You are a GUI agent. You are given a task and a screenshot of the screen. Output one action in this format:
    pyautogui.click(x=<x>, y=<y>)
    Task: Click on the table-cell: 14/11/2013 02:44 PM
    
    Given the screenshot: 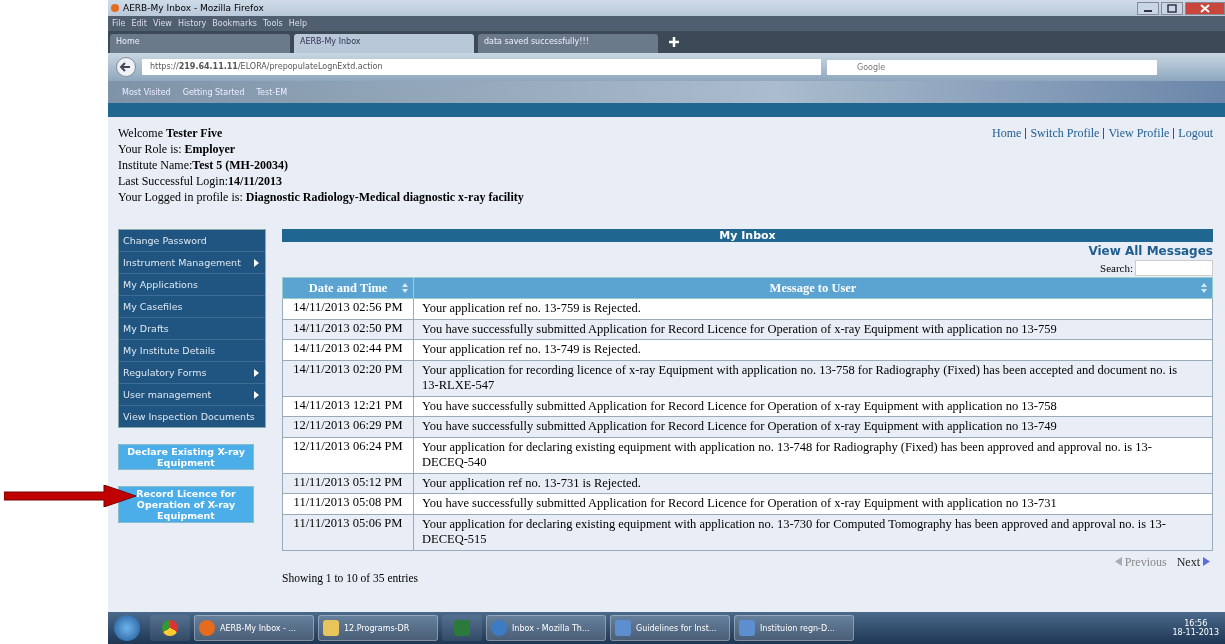 What is the action you would take?
    pyautogui.click(x=348, y=349)
    